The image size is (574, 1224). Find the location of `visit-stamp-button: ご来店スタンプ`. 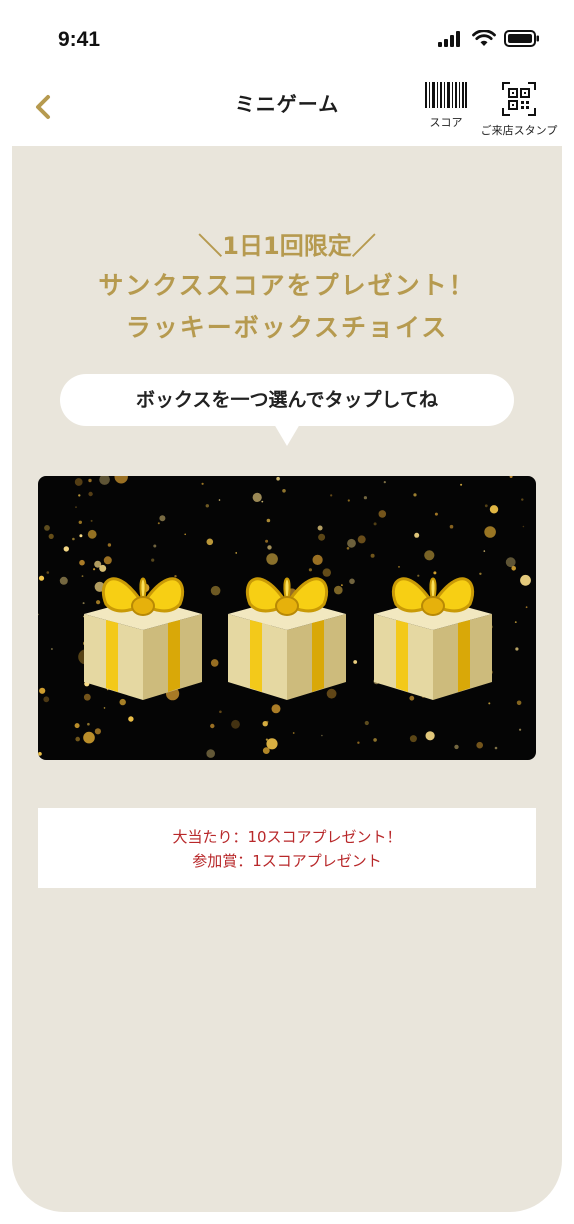

visit-stamp-button: ご来店スタンプ is located at coordinates (519, 110).